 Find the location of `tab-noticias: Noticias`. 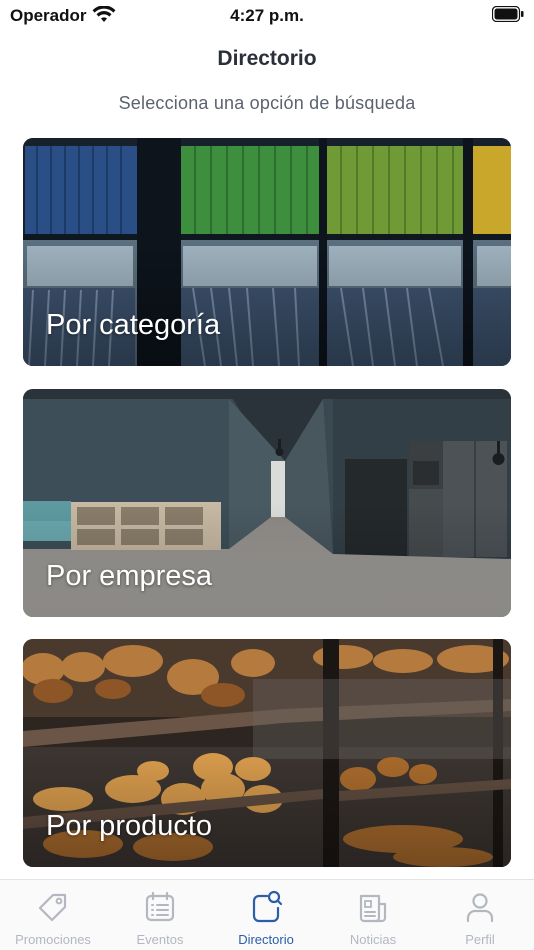

tab-noticias: Noticias is located at coordinates (373, 915).